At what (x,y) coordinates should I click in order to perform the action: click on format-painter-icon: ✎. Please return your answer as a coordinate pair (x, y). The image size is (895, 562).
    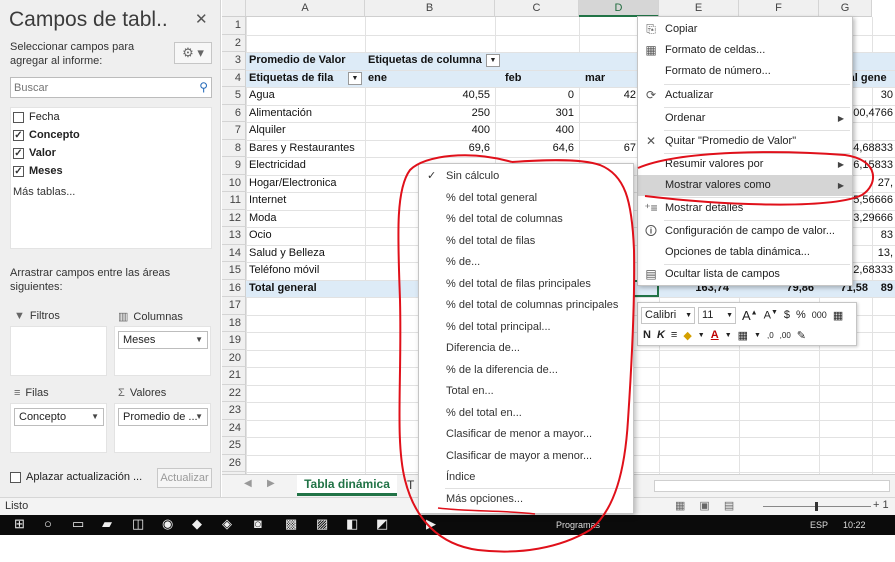
    Looking at the image, I should click on (801, 335).